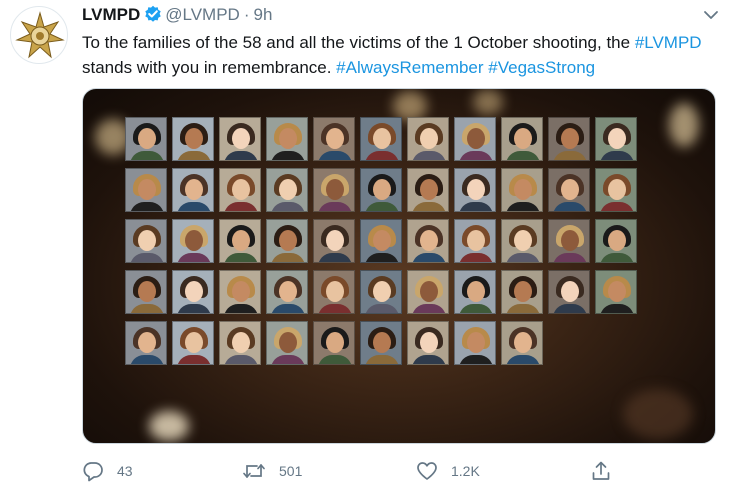 This screenshot has height=489, width=736. I want to click on reply-icon, so click(93, 472).